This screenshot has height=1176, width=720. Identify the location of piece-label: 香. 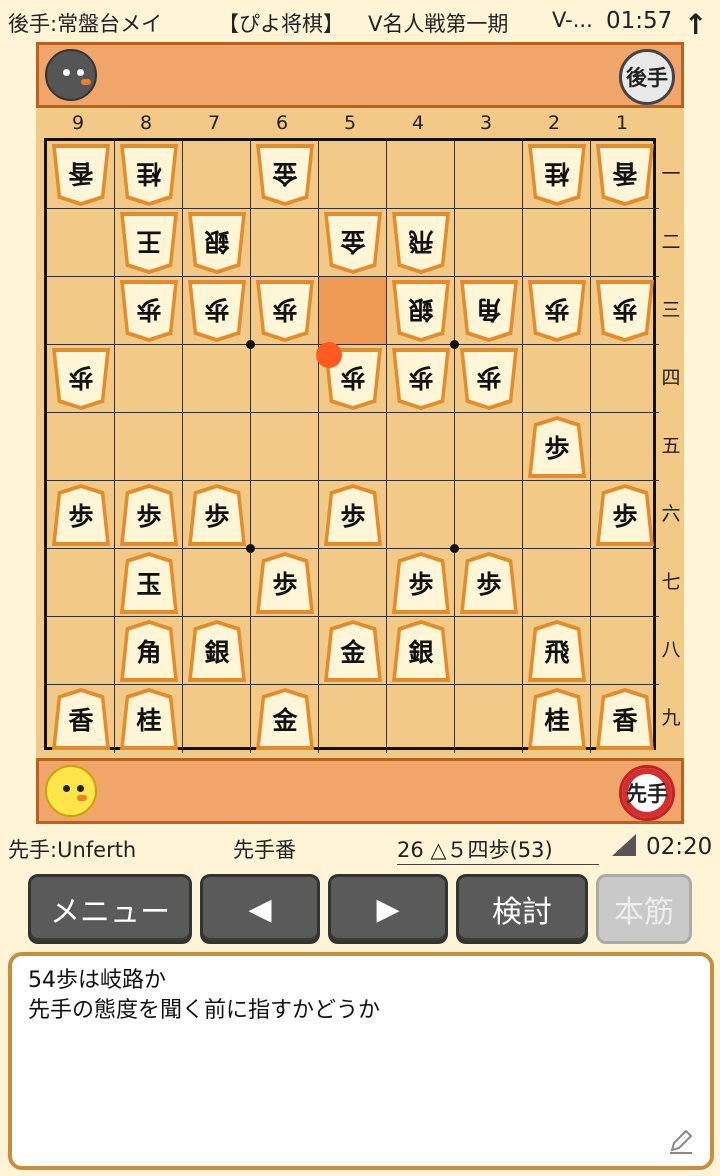
(625, 173).